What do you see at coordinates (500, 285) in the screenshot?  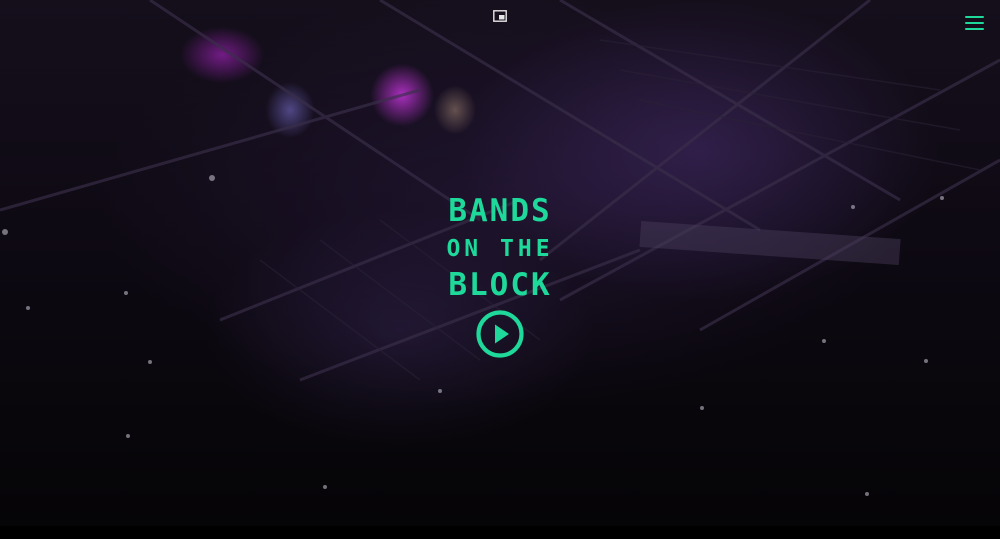 I see `title-line-block: BLOCK` at bounding box center [500, 285].